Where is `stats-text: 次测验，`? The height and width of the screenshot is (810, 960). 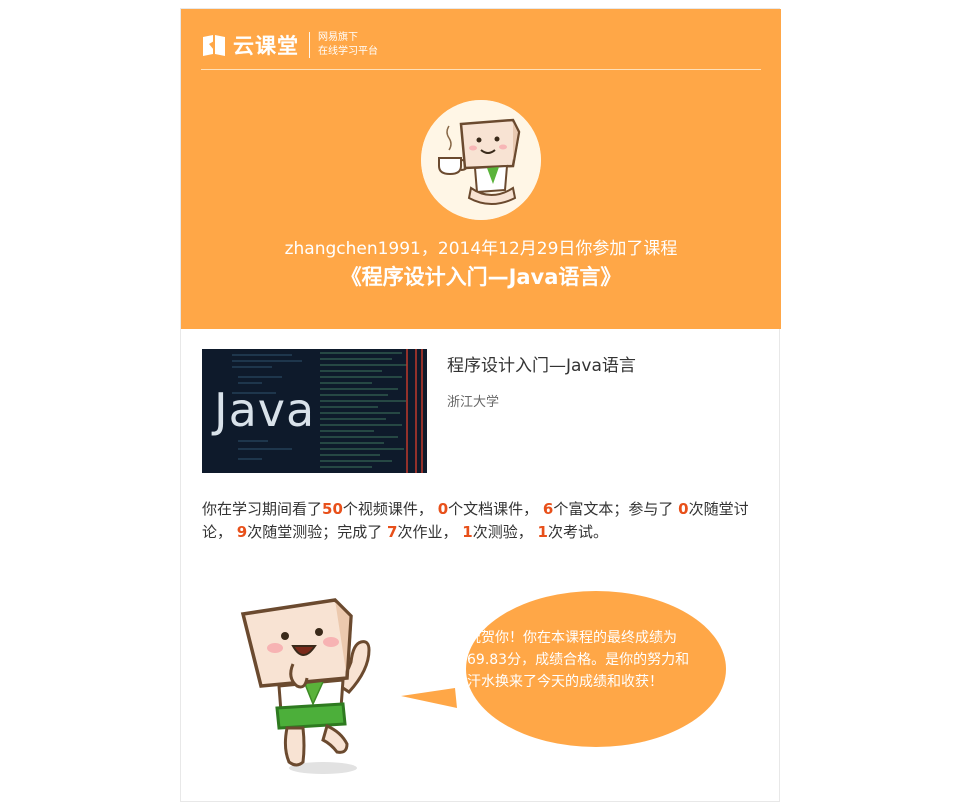 stats-text: 次测验， is located at coordinates (502, 532).